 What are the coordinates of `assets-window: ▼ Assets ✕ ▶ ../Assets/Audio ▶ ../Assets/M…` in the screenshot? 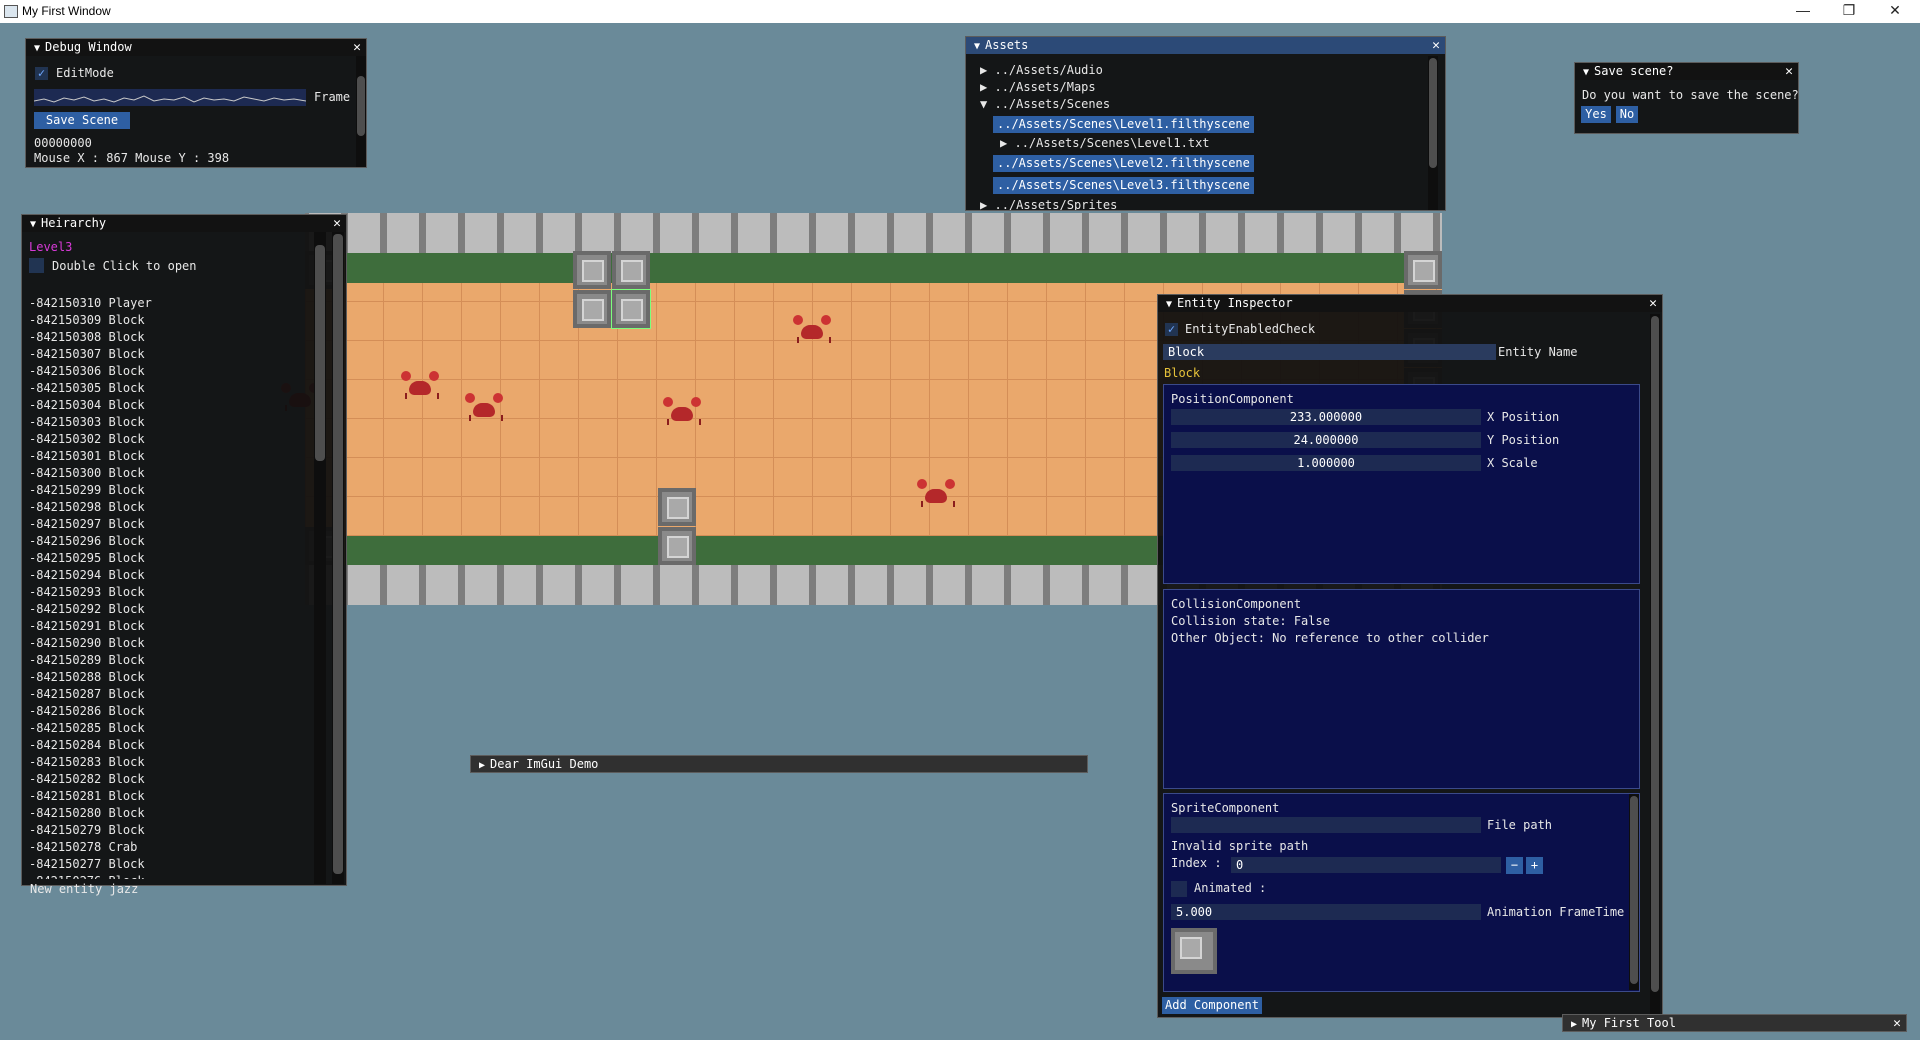 It's located at (1205, 123).